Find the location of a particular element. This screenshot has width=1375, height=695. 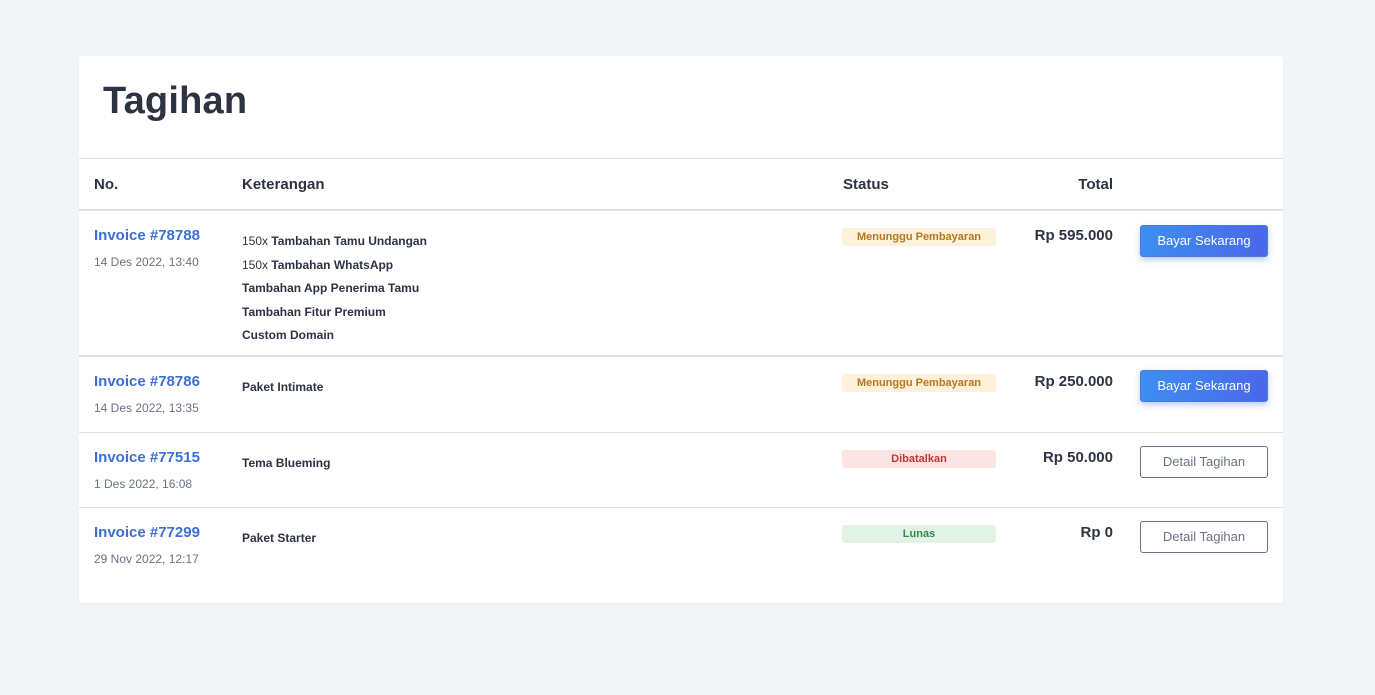

invoice-total: Rp 50.000 is located at coordinates (1077, 457).